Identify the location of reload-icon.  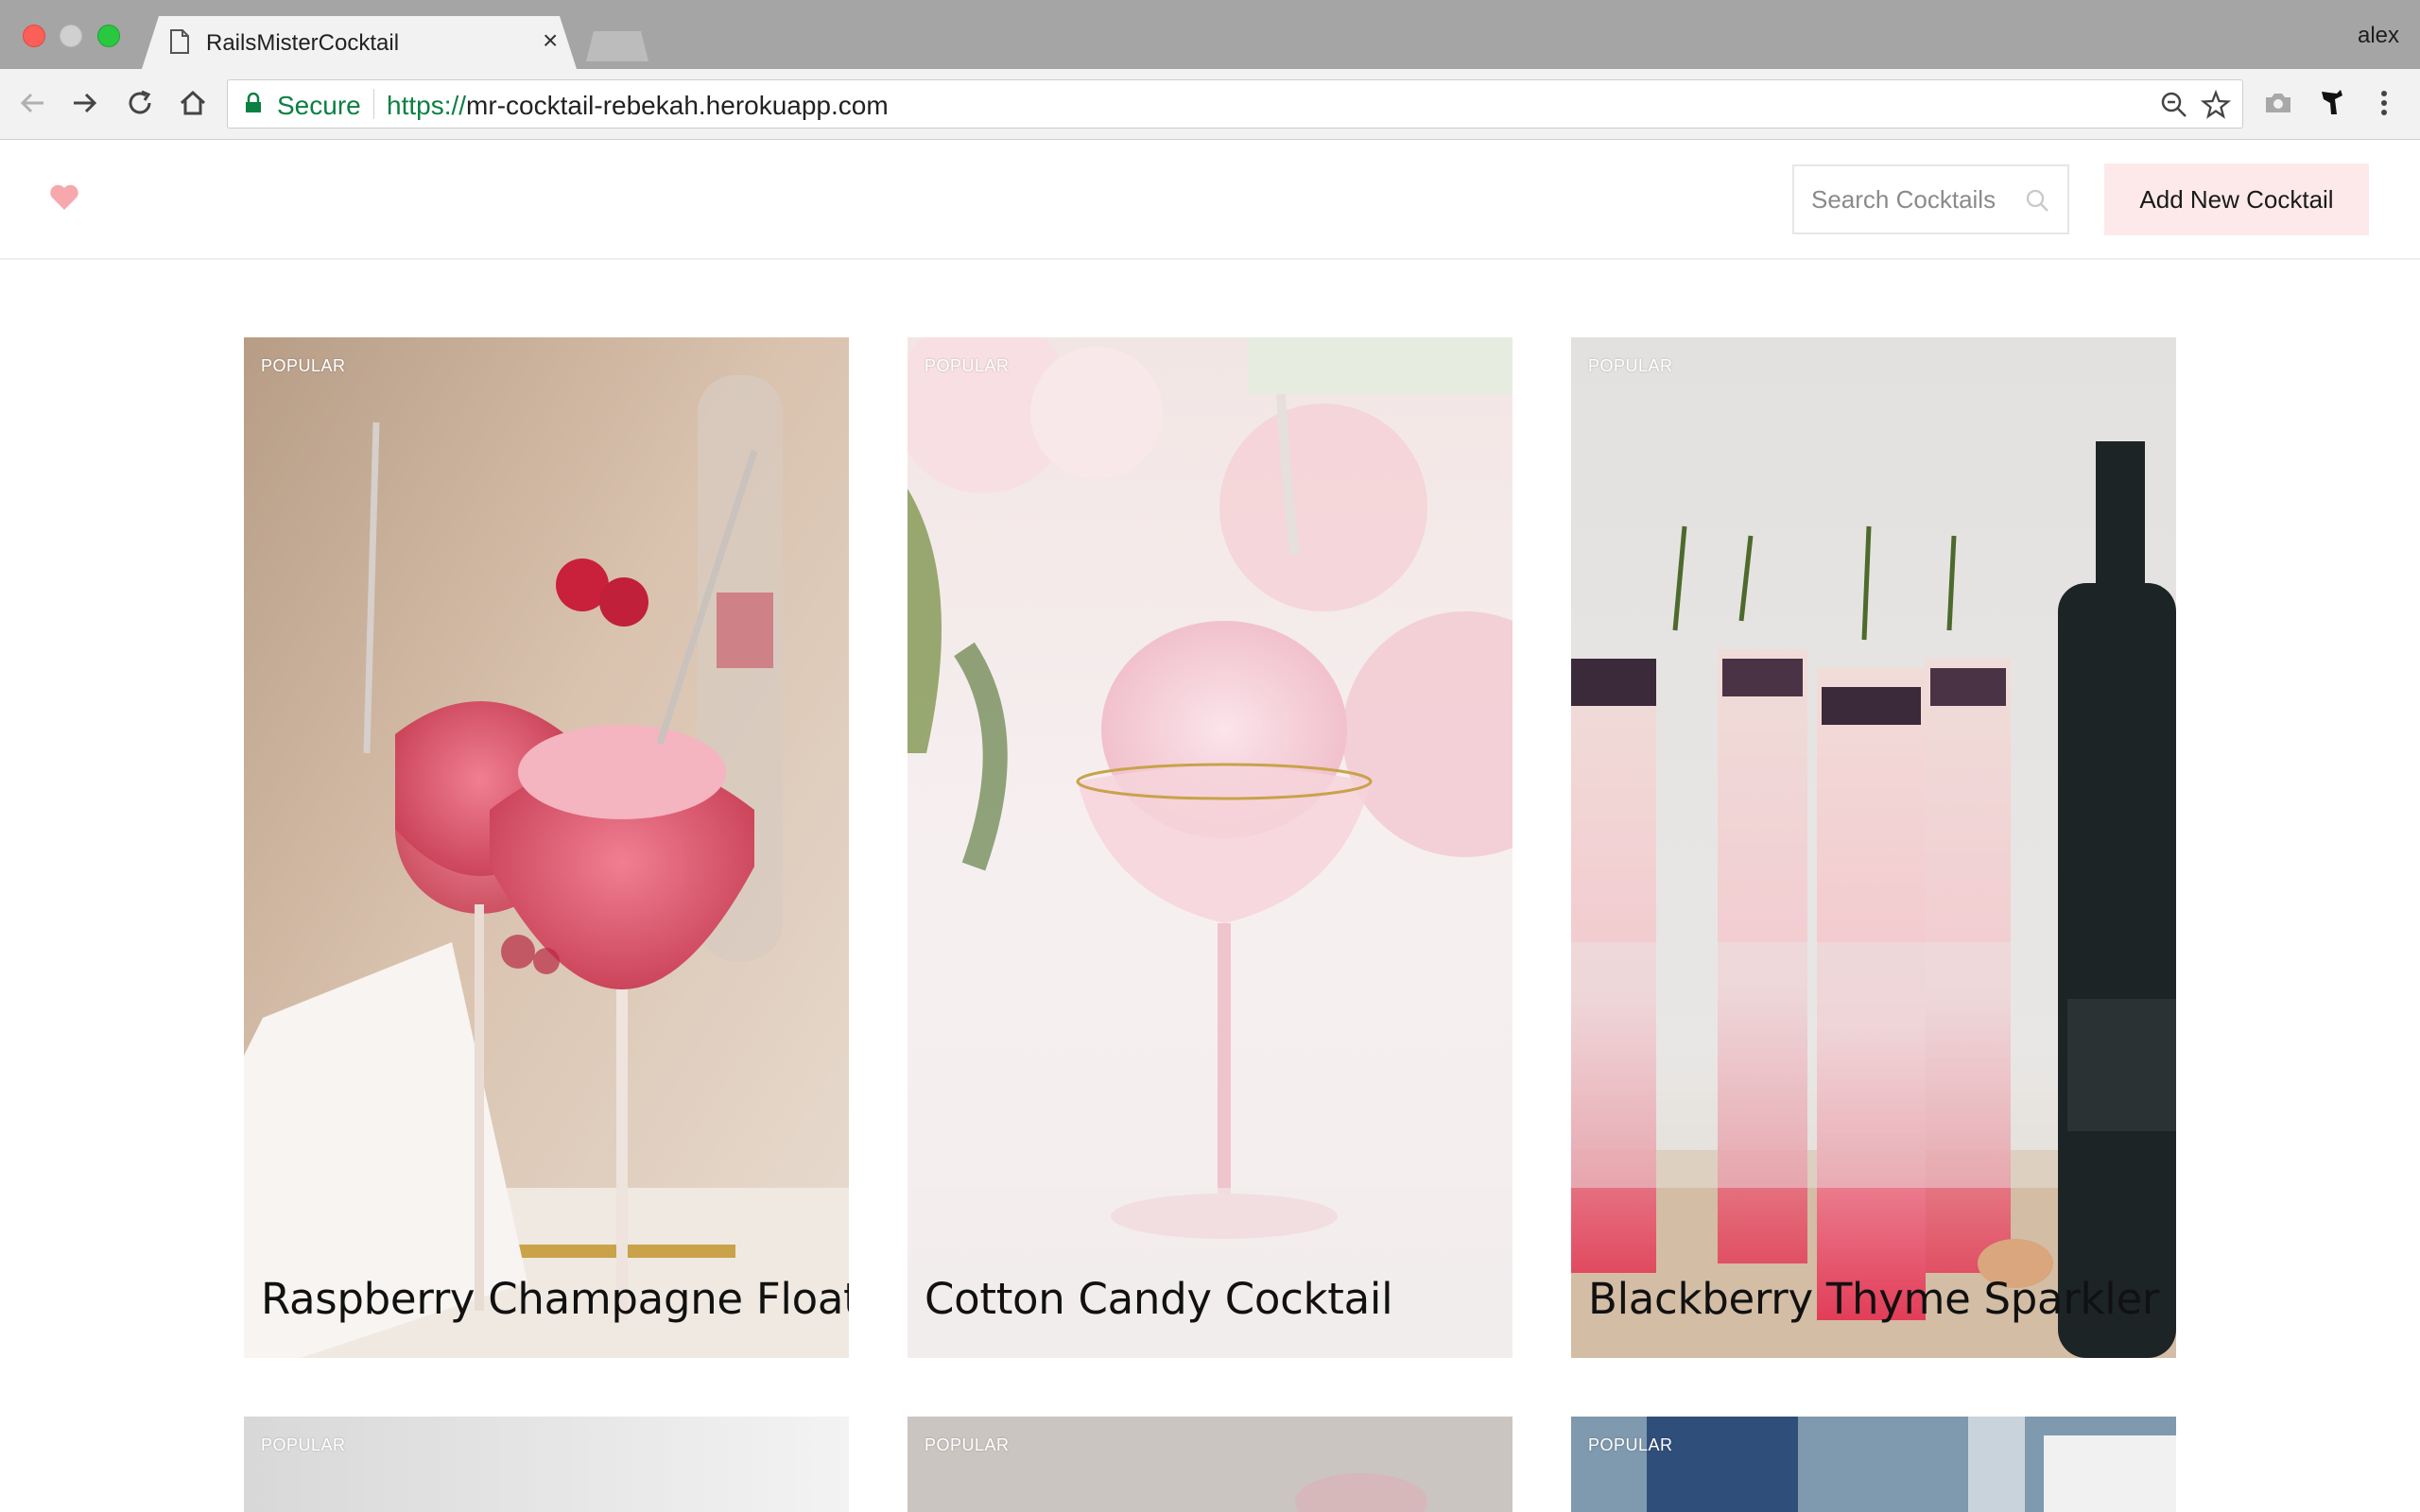
(140, 103).